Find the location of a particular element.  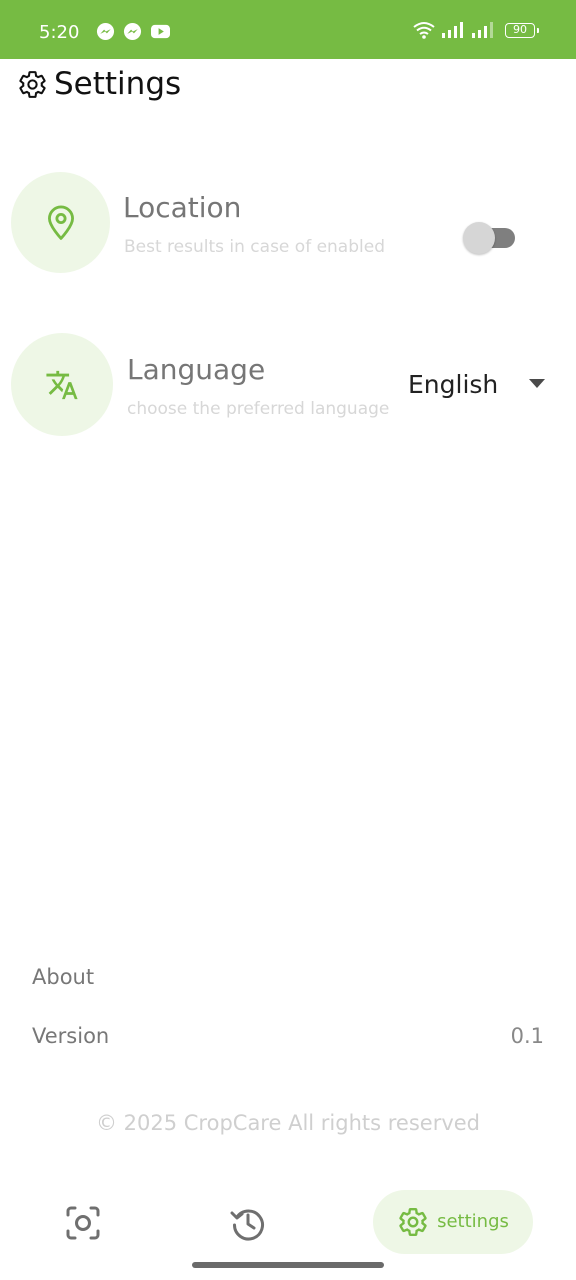

scan-camera-icon is located at coordinates (83, 1223).